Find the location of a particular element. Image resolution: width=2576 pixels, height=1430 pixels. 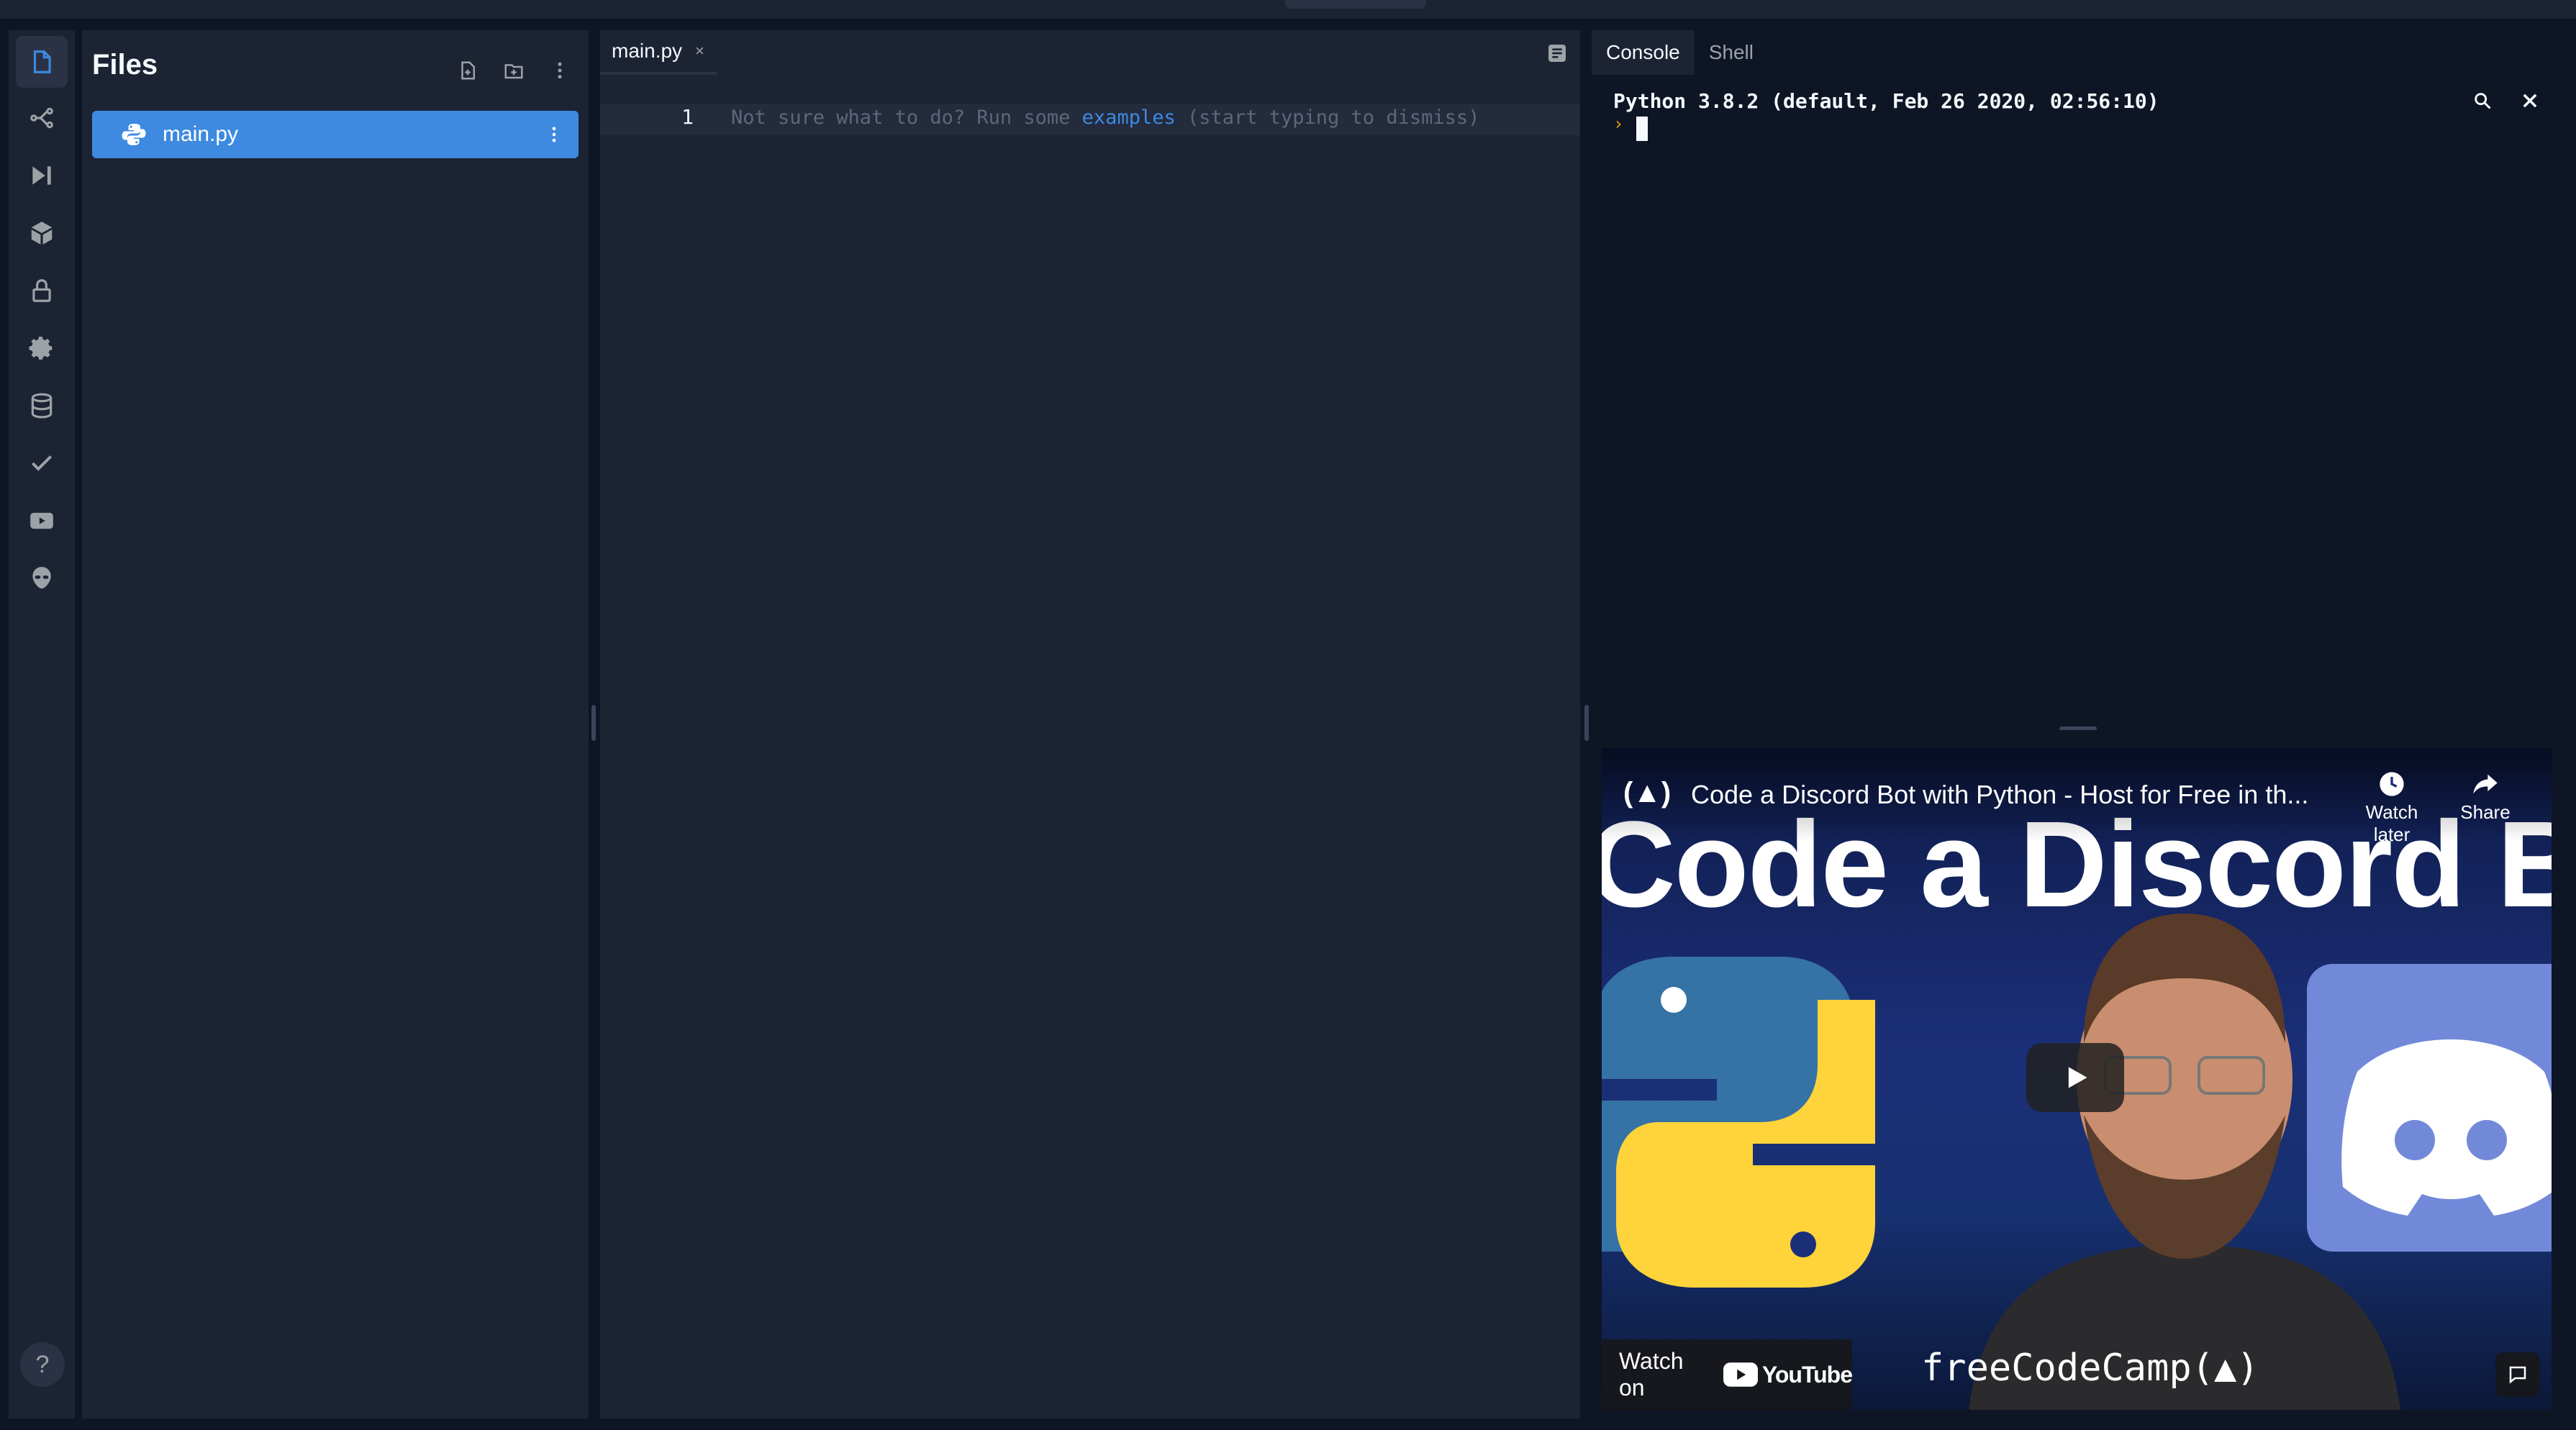

console-actions is located at coordinates (2506, 101).